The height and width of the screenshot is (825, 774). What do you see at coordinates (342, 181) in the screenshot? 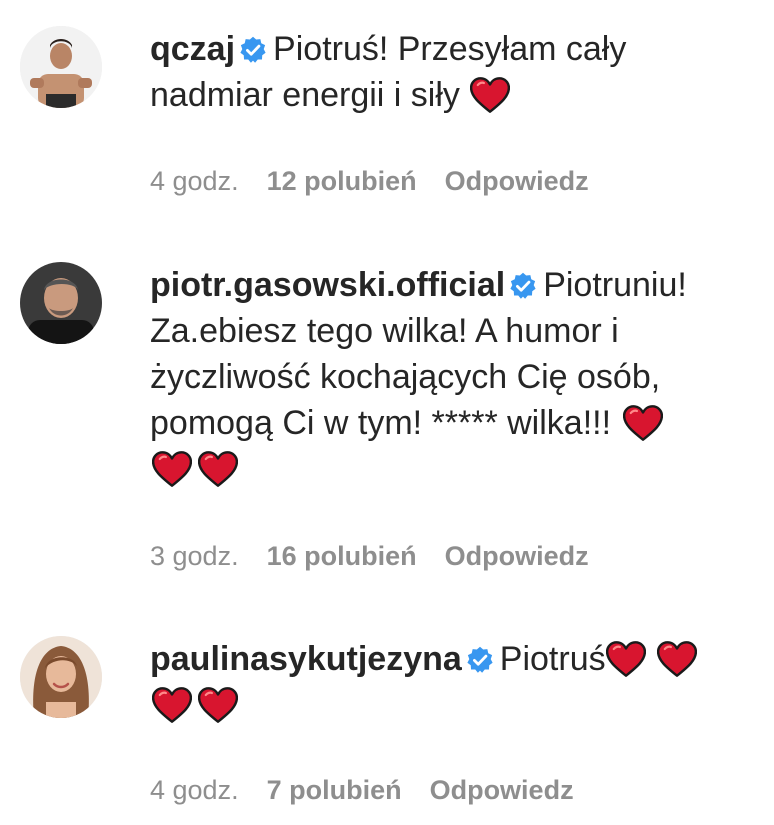
I see `likes-count: 12 polubień` at bounding box center [342, 181].